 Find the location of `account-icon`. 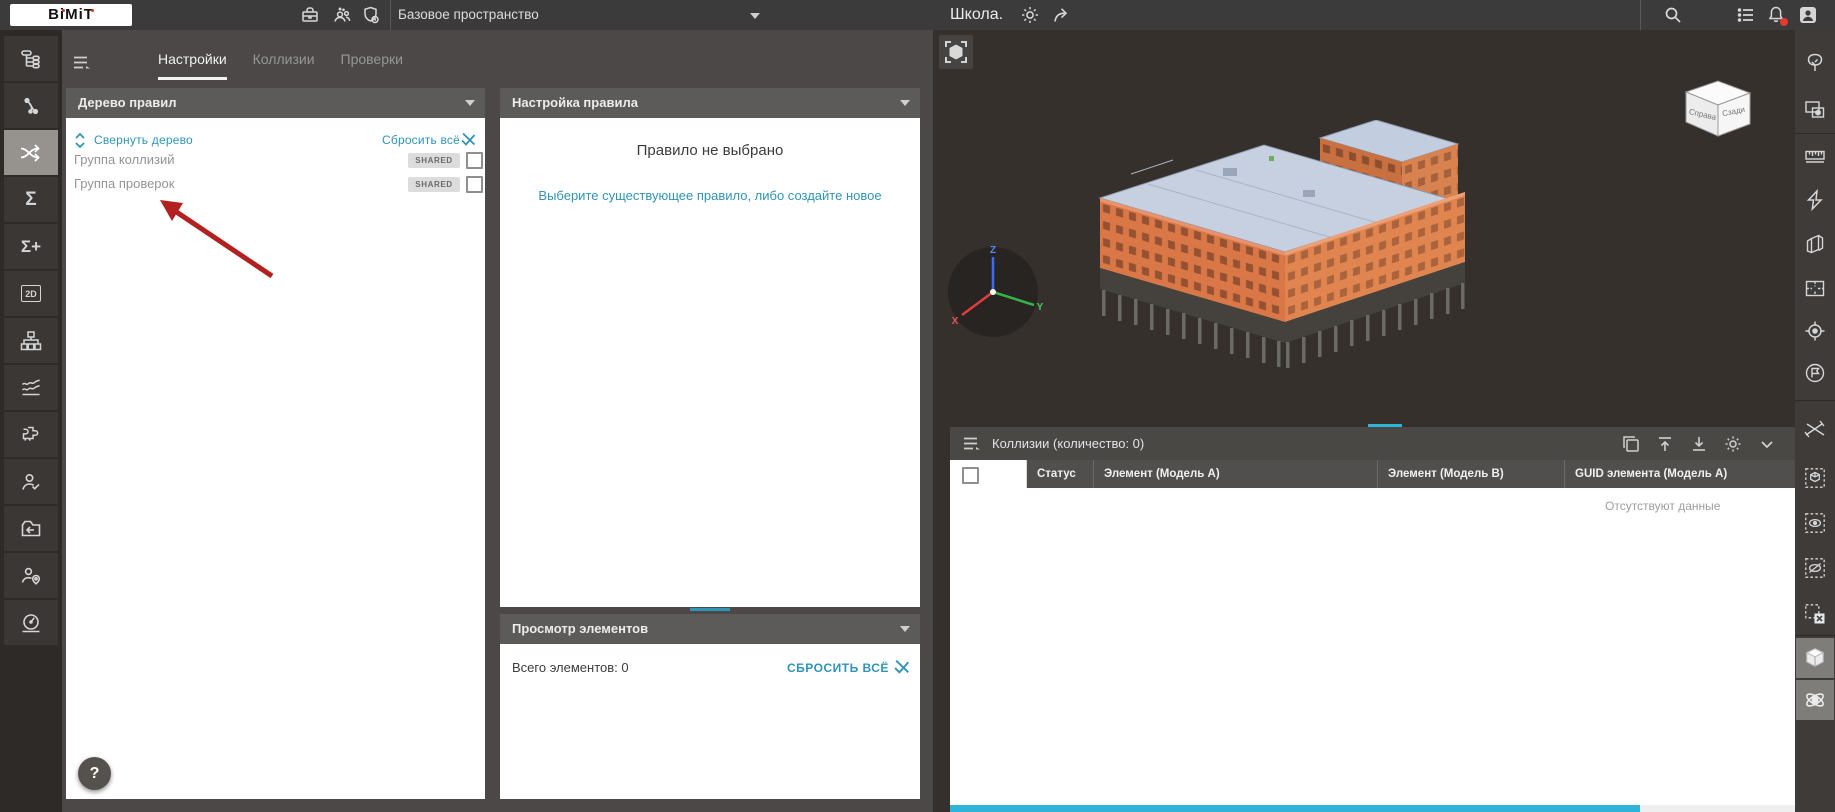

account-icon is located at coordinates (1808, 15).